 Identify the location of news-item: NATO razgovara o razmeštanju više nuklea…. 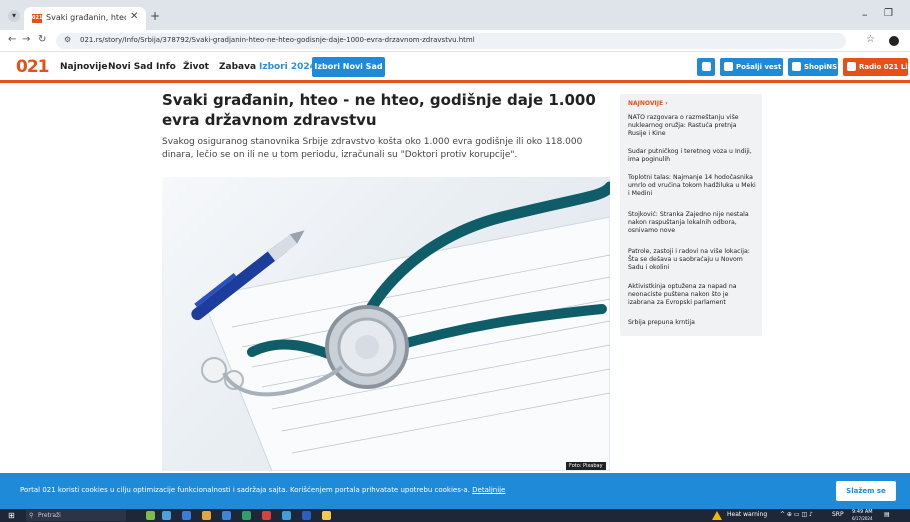
(692, 126).